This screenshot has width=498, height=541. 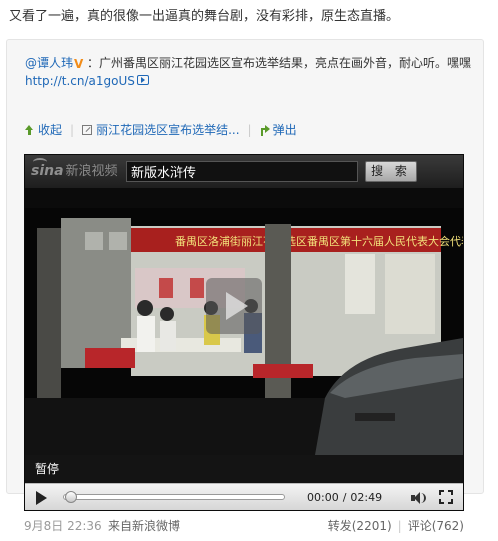 I want to click on sina-video-logo: sina 新浪视频, so click(x=74, y=169).